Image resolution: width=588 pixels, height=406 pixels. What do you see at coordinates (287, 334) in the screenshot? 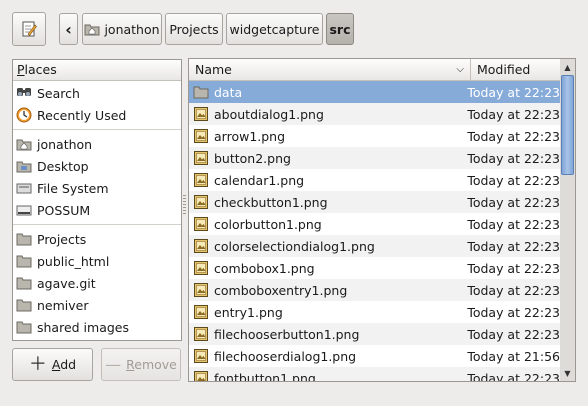
I see `file-name: filechooserbutton1.png` at bounding box center [287, 334].